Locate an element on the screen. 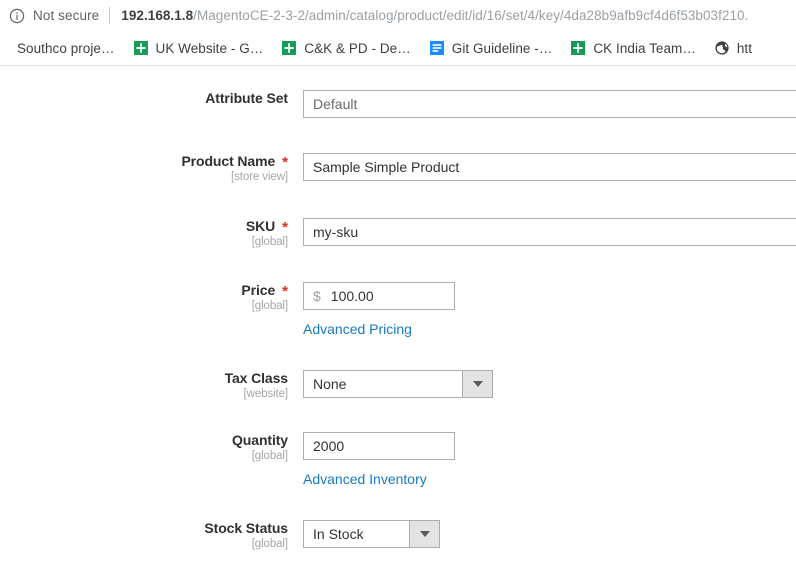 The width and height of the screenshot is (796, 573). price-scope: [global] is located at coordinates (269, 306).